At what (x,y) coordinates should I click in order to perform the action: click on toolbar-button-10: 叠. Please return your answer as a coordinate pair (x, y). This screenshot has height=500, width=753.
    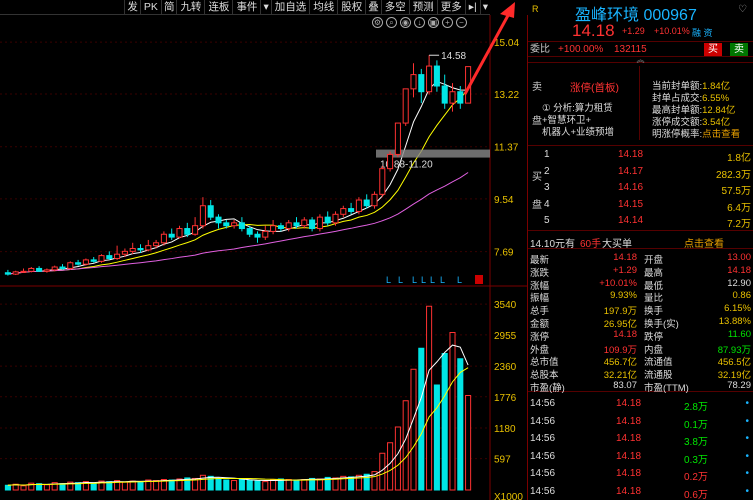
    Looking at the image, I should click on (373, 7).